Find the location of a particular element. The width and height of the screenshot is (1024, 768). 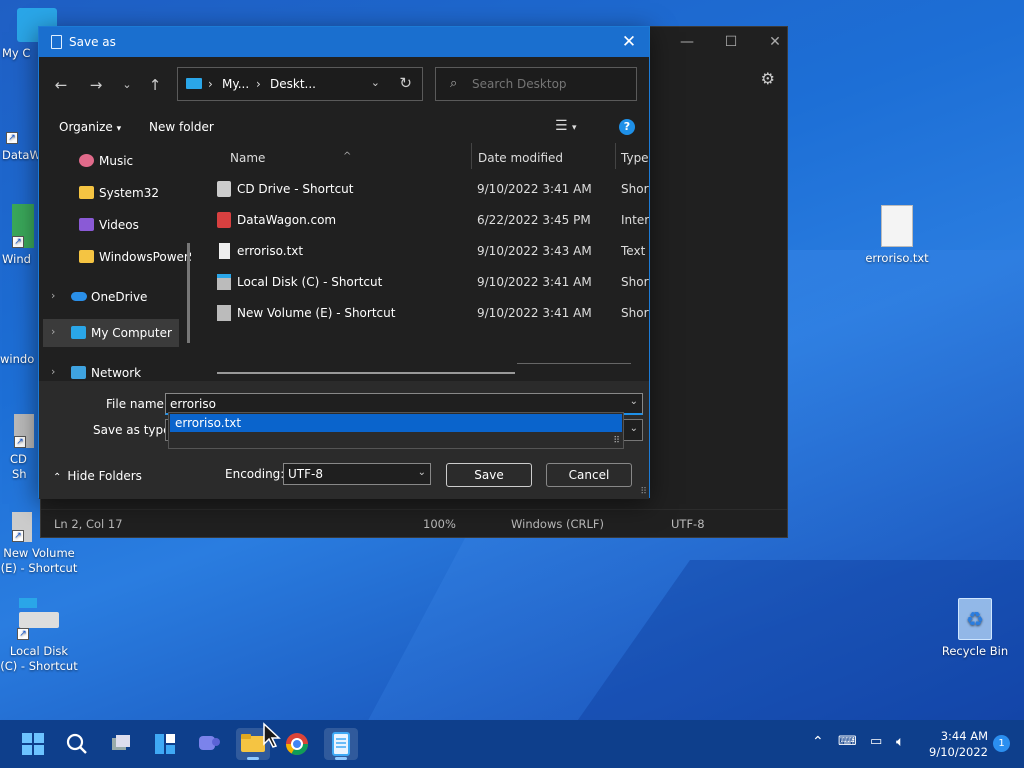

view-options-icon: ☰ ▾ is located at coordinates (566, 126).